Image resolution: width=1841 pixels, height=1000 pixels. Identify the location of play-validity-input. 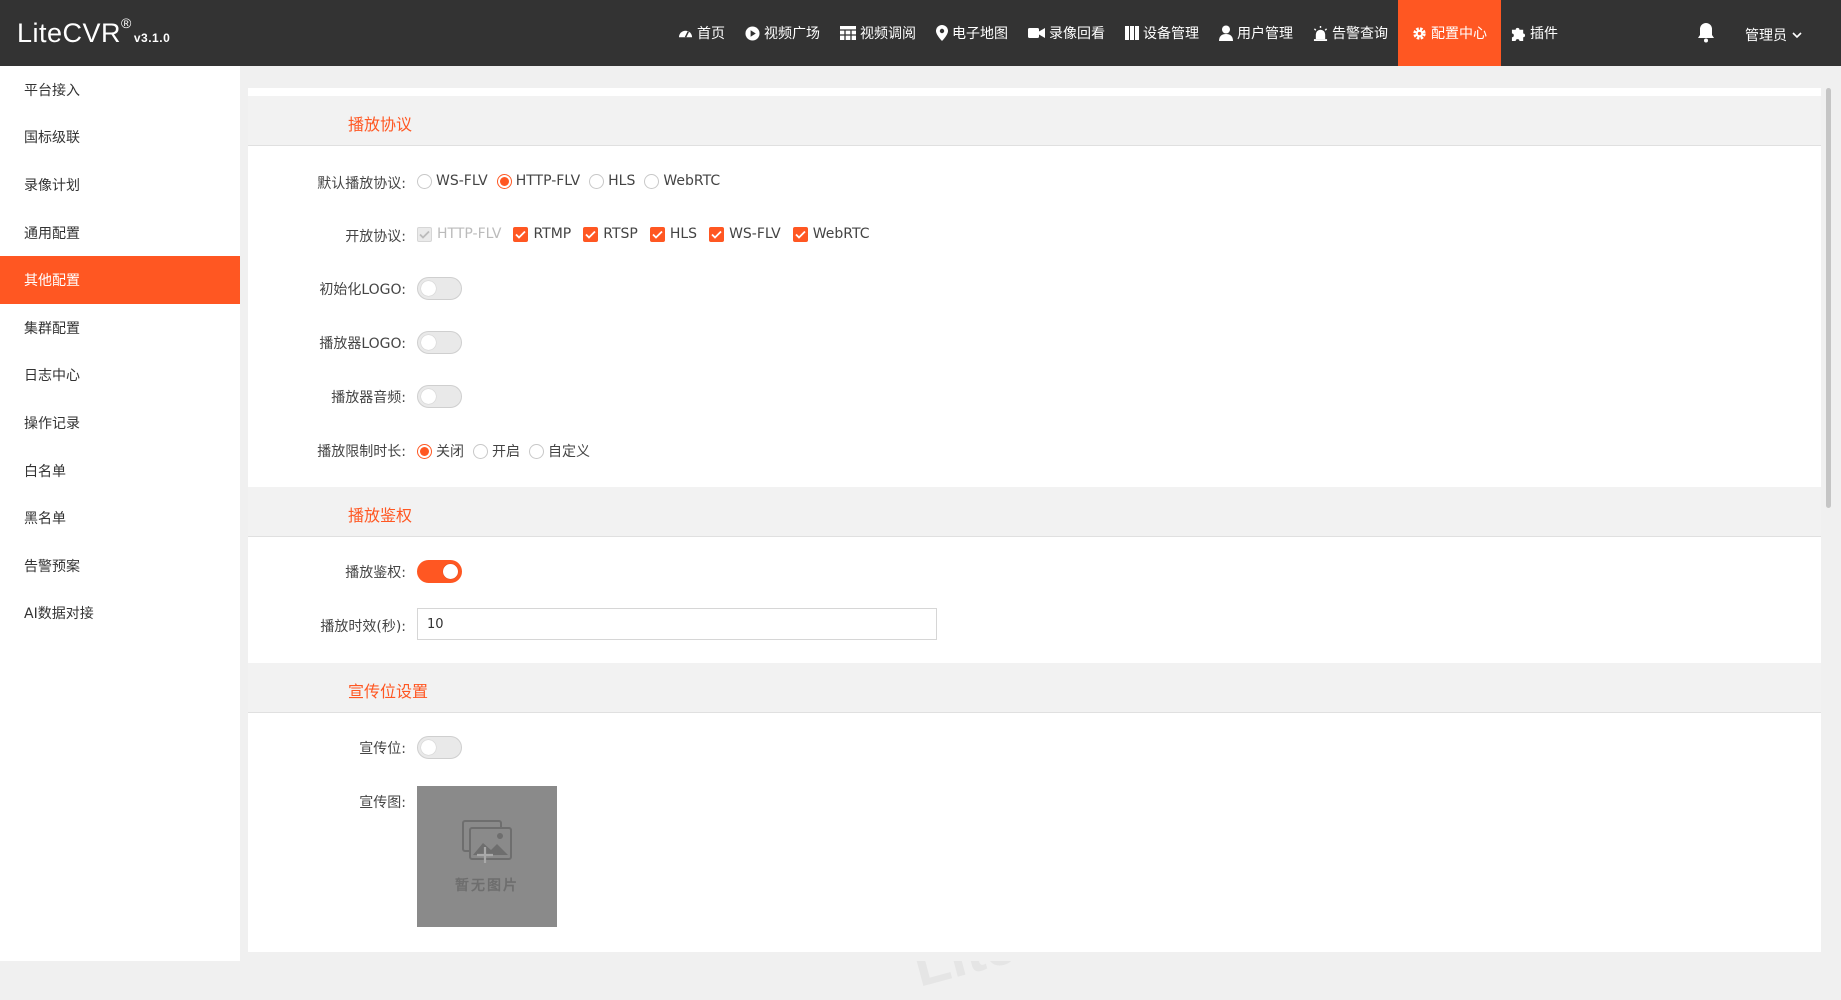
(677, 624).